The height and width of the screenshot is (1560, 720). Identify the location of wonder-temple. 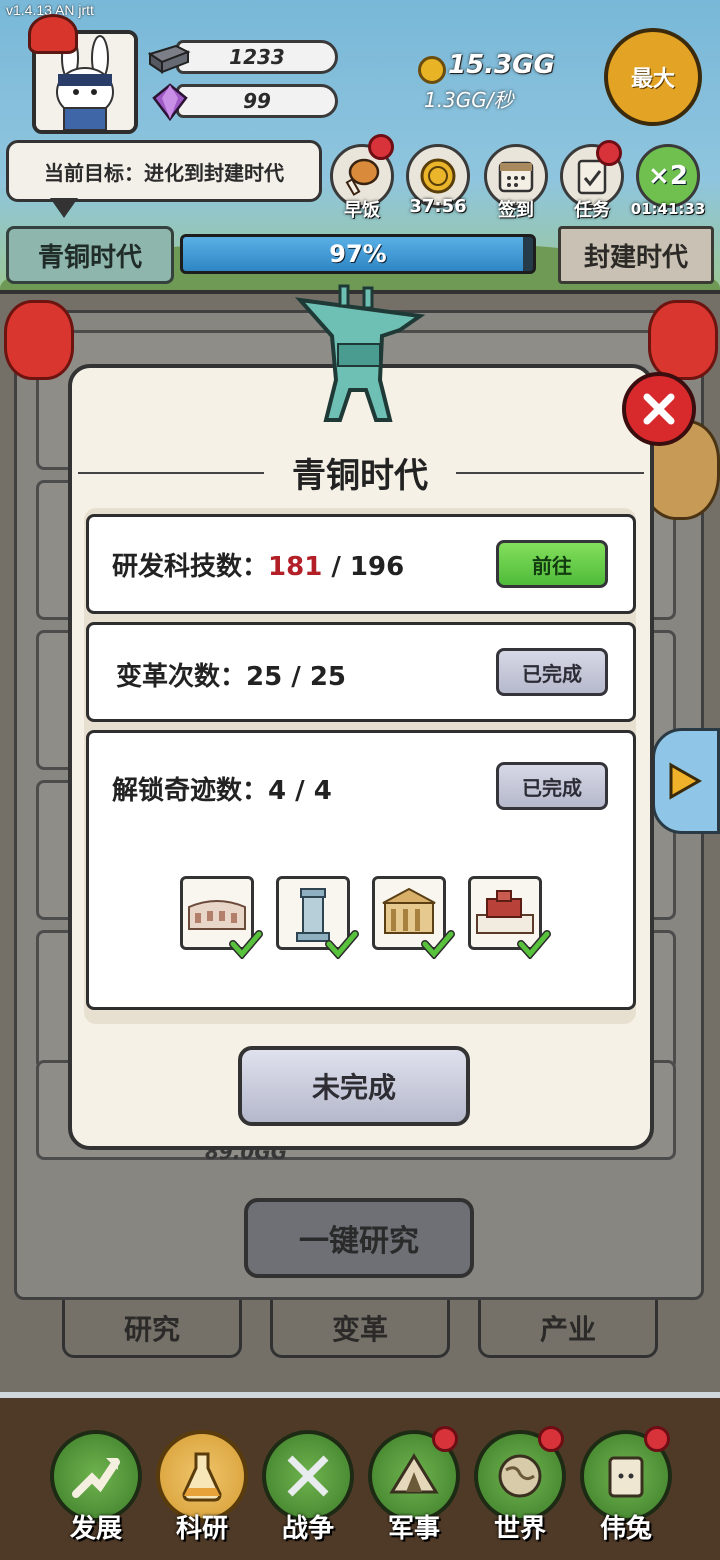
(413, 917).